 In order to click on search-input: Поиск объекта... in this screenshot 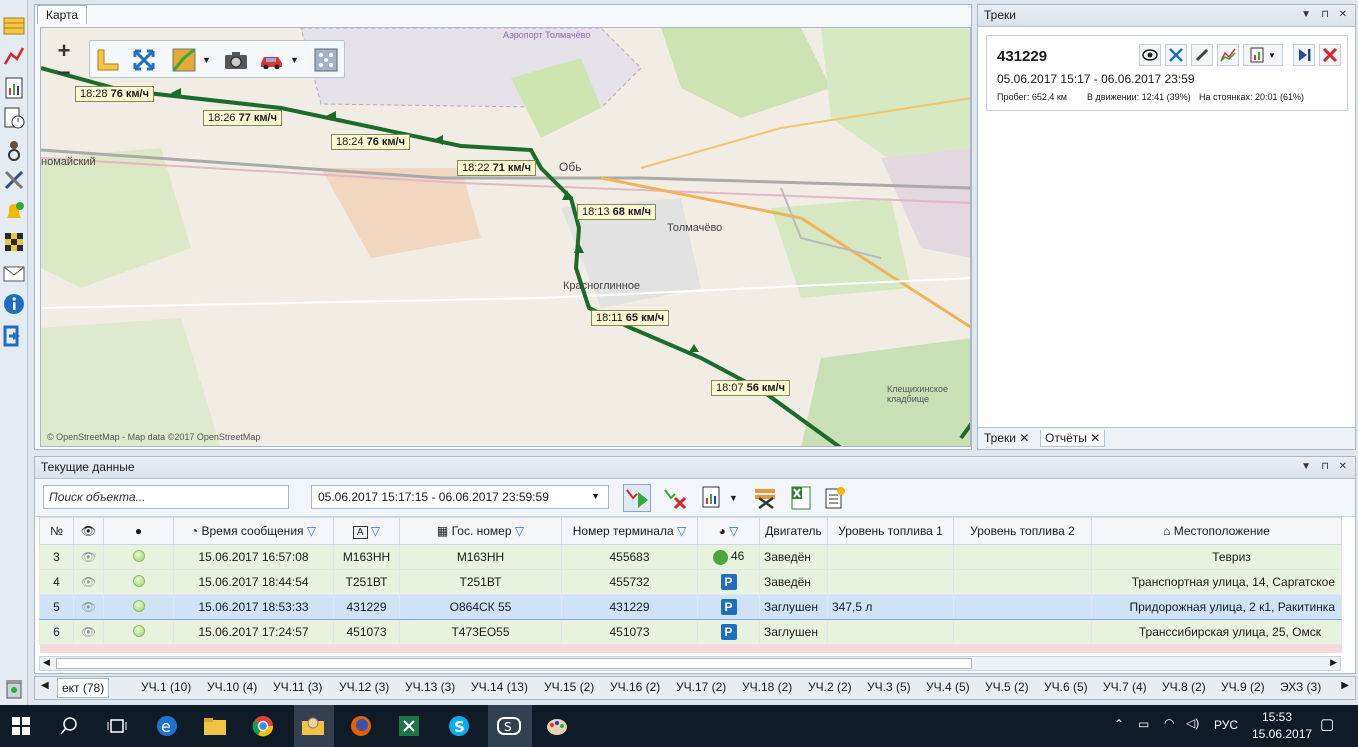, I will do `click(166, 497)`.